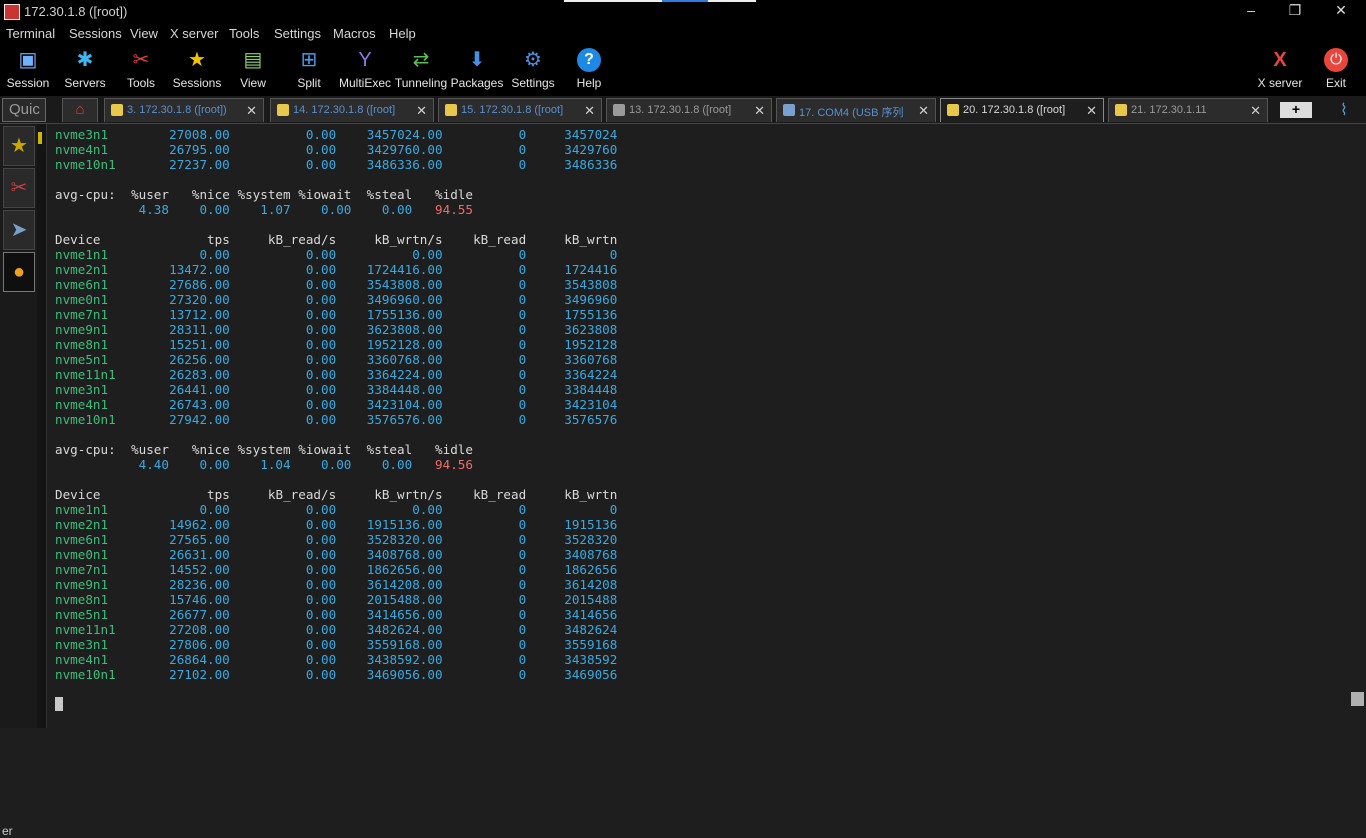  What do you see at coordinates (244, 33) in the screenshot?
I see `menu-tools: Tools` at bounding box center [244, 33].